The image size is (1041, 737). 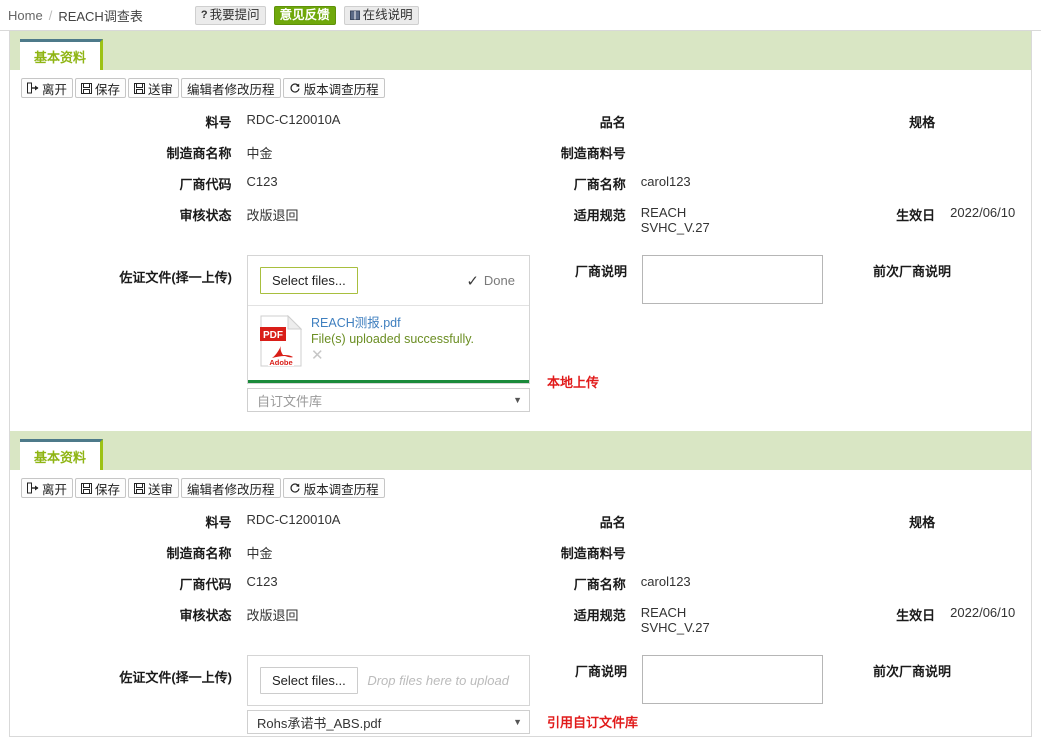 What do you see at coordinates (25, 15) in the screenshot?
I see `breadcrumb-home: Home` at bounding box center [25, 15].